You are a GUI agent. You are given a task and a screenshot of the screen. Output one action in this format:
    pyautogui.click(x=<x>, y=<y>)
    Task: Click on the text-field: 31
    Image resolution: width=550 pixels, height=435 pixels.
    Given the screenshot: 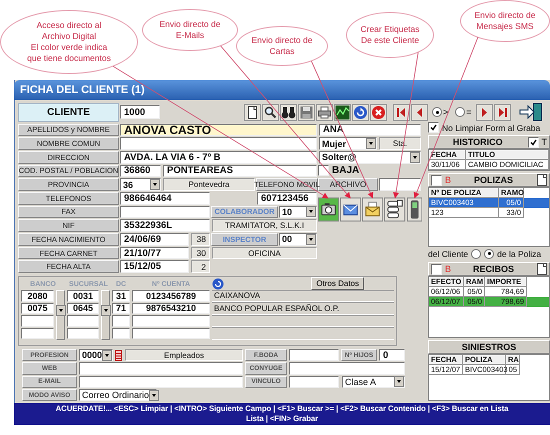 What is the action you would take?
    pyautogui.click(x=121, y=296)
    